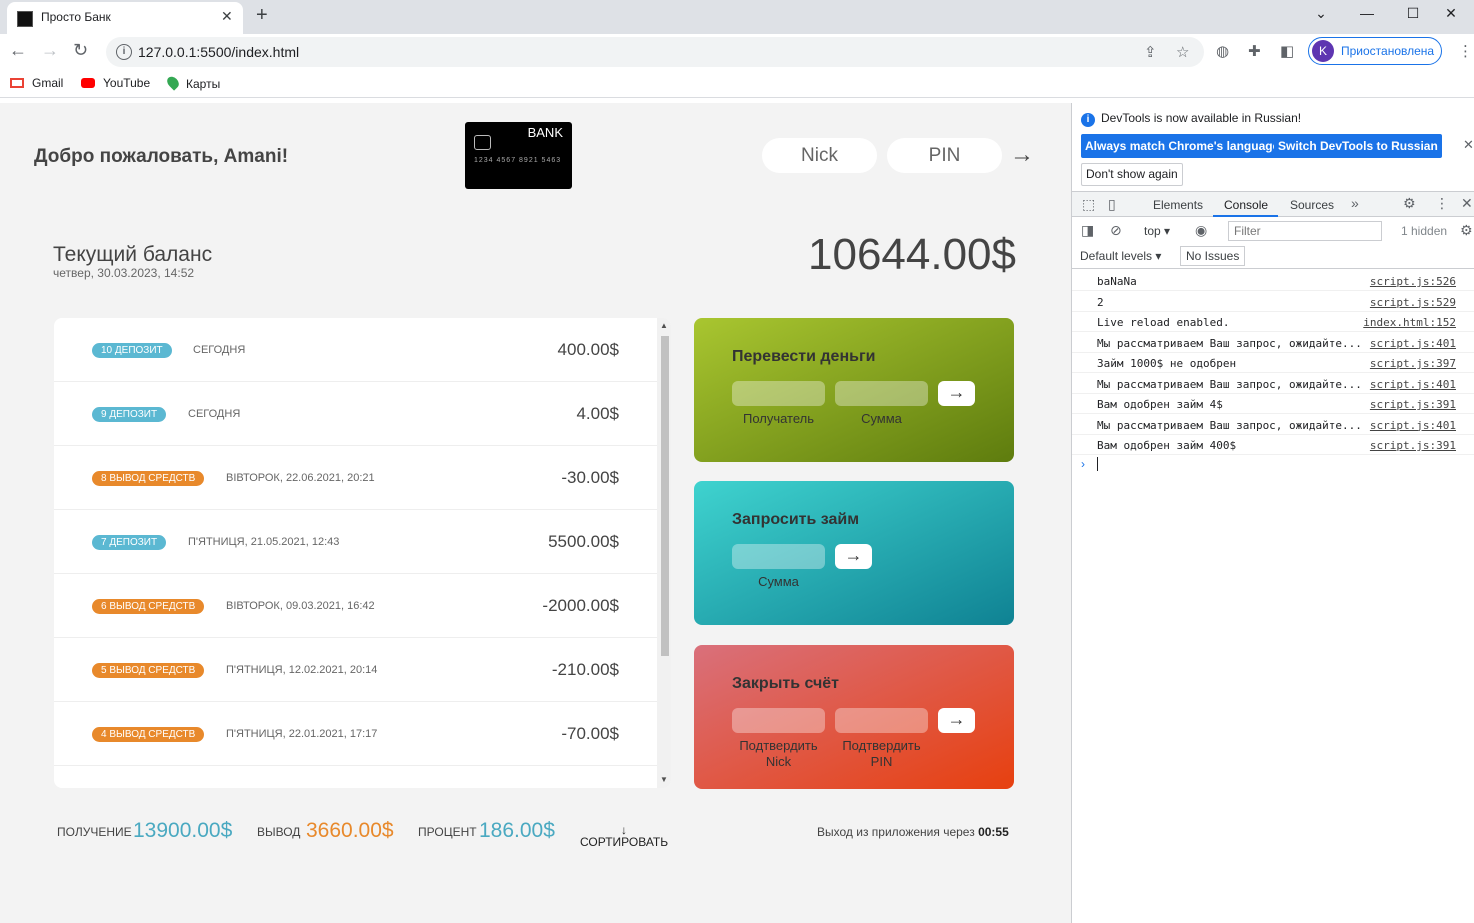 The height and width of the screenshot is (923, 1474). What do you see at coordinates (214, 414) in the screenshot?
I see `movement-date: СЕГОДНЯ` at bounding box center [214, 414].